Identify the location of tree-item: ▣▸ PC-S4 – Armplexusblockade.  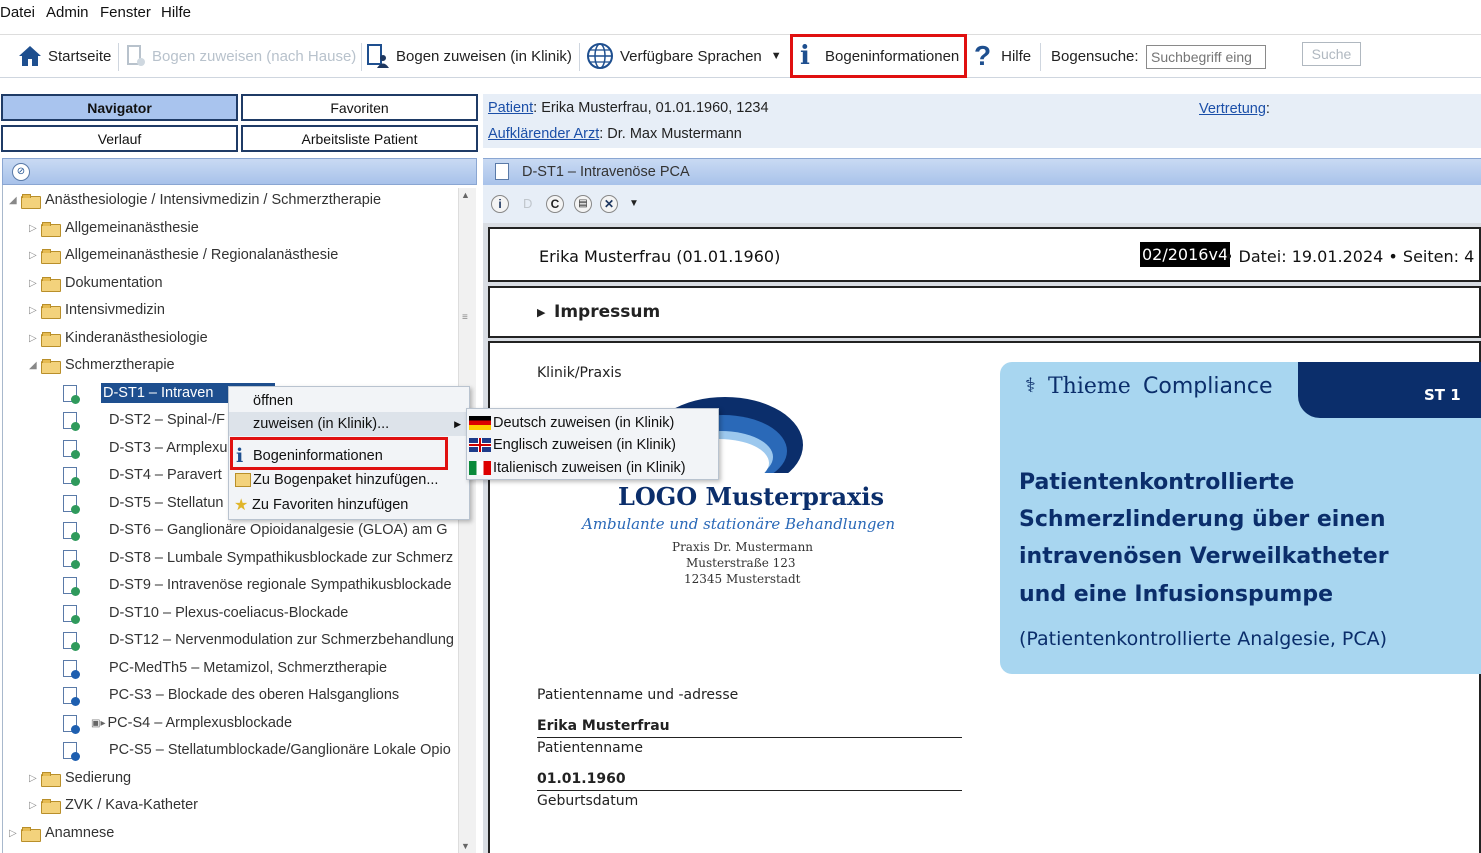
(261, 723).